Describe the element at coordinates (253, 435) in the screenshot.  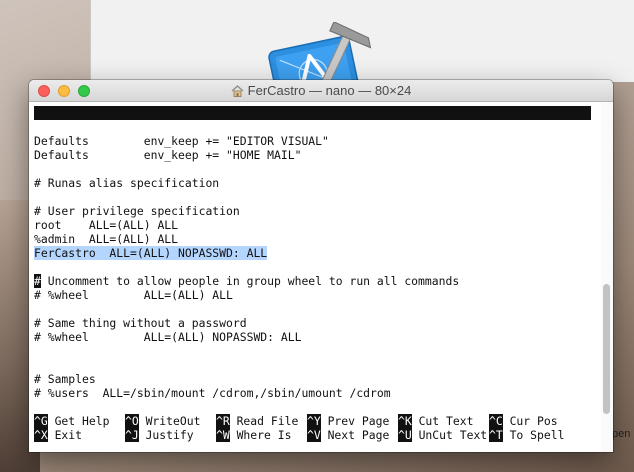
I see `shortcut-where-is: ^W Where Is` at that location.